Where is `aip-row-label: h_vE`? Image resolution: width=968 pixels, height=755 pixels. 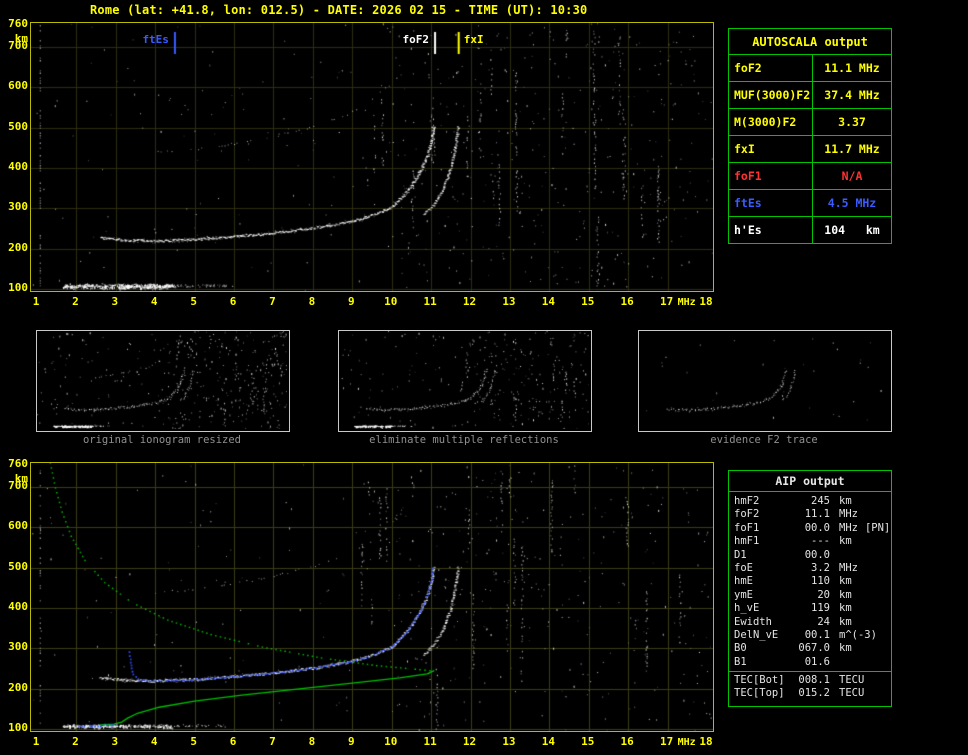
aip-row-label: h_vE is located at coordinates (747, 608).